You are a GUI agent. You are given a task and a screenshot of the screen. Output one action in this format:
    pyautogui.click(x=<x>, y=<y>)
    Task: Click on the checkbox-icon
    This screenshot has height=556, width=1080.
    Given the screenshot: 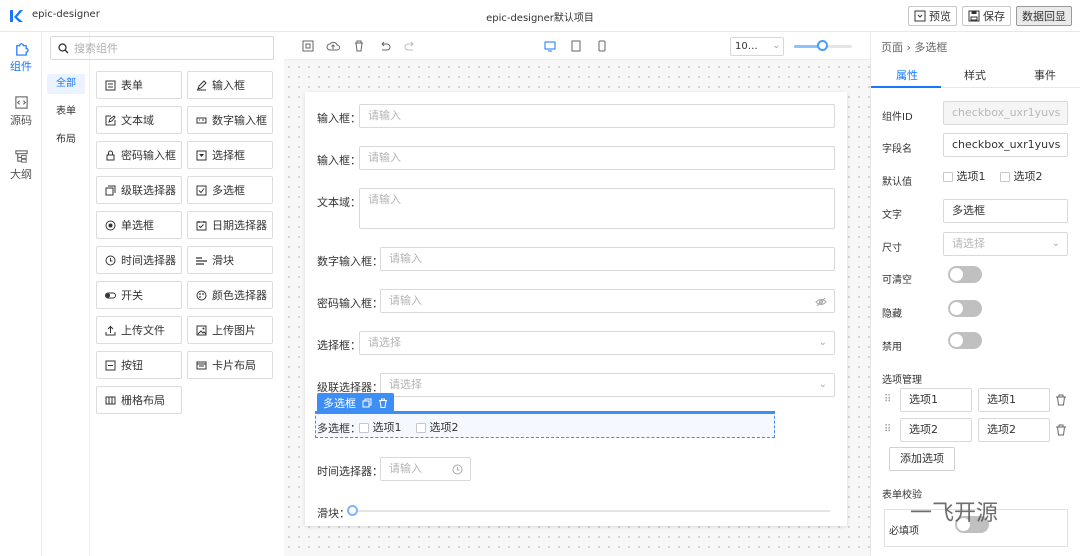 What is the action you would take?
    pyautogui.click(x=201, y=190)
    